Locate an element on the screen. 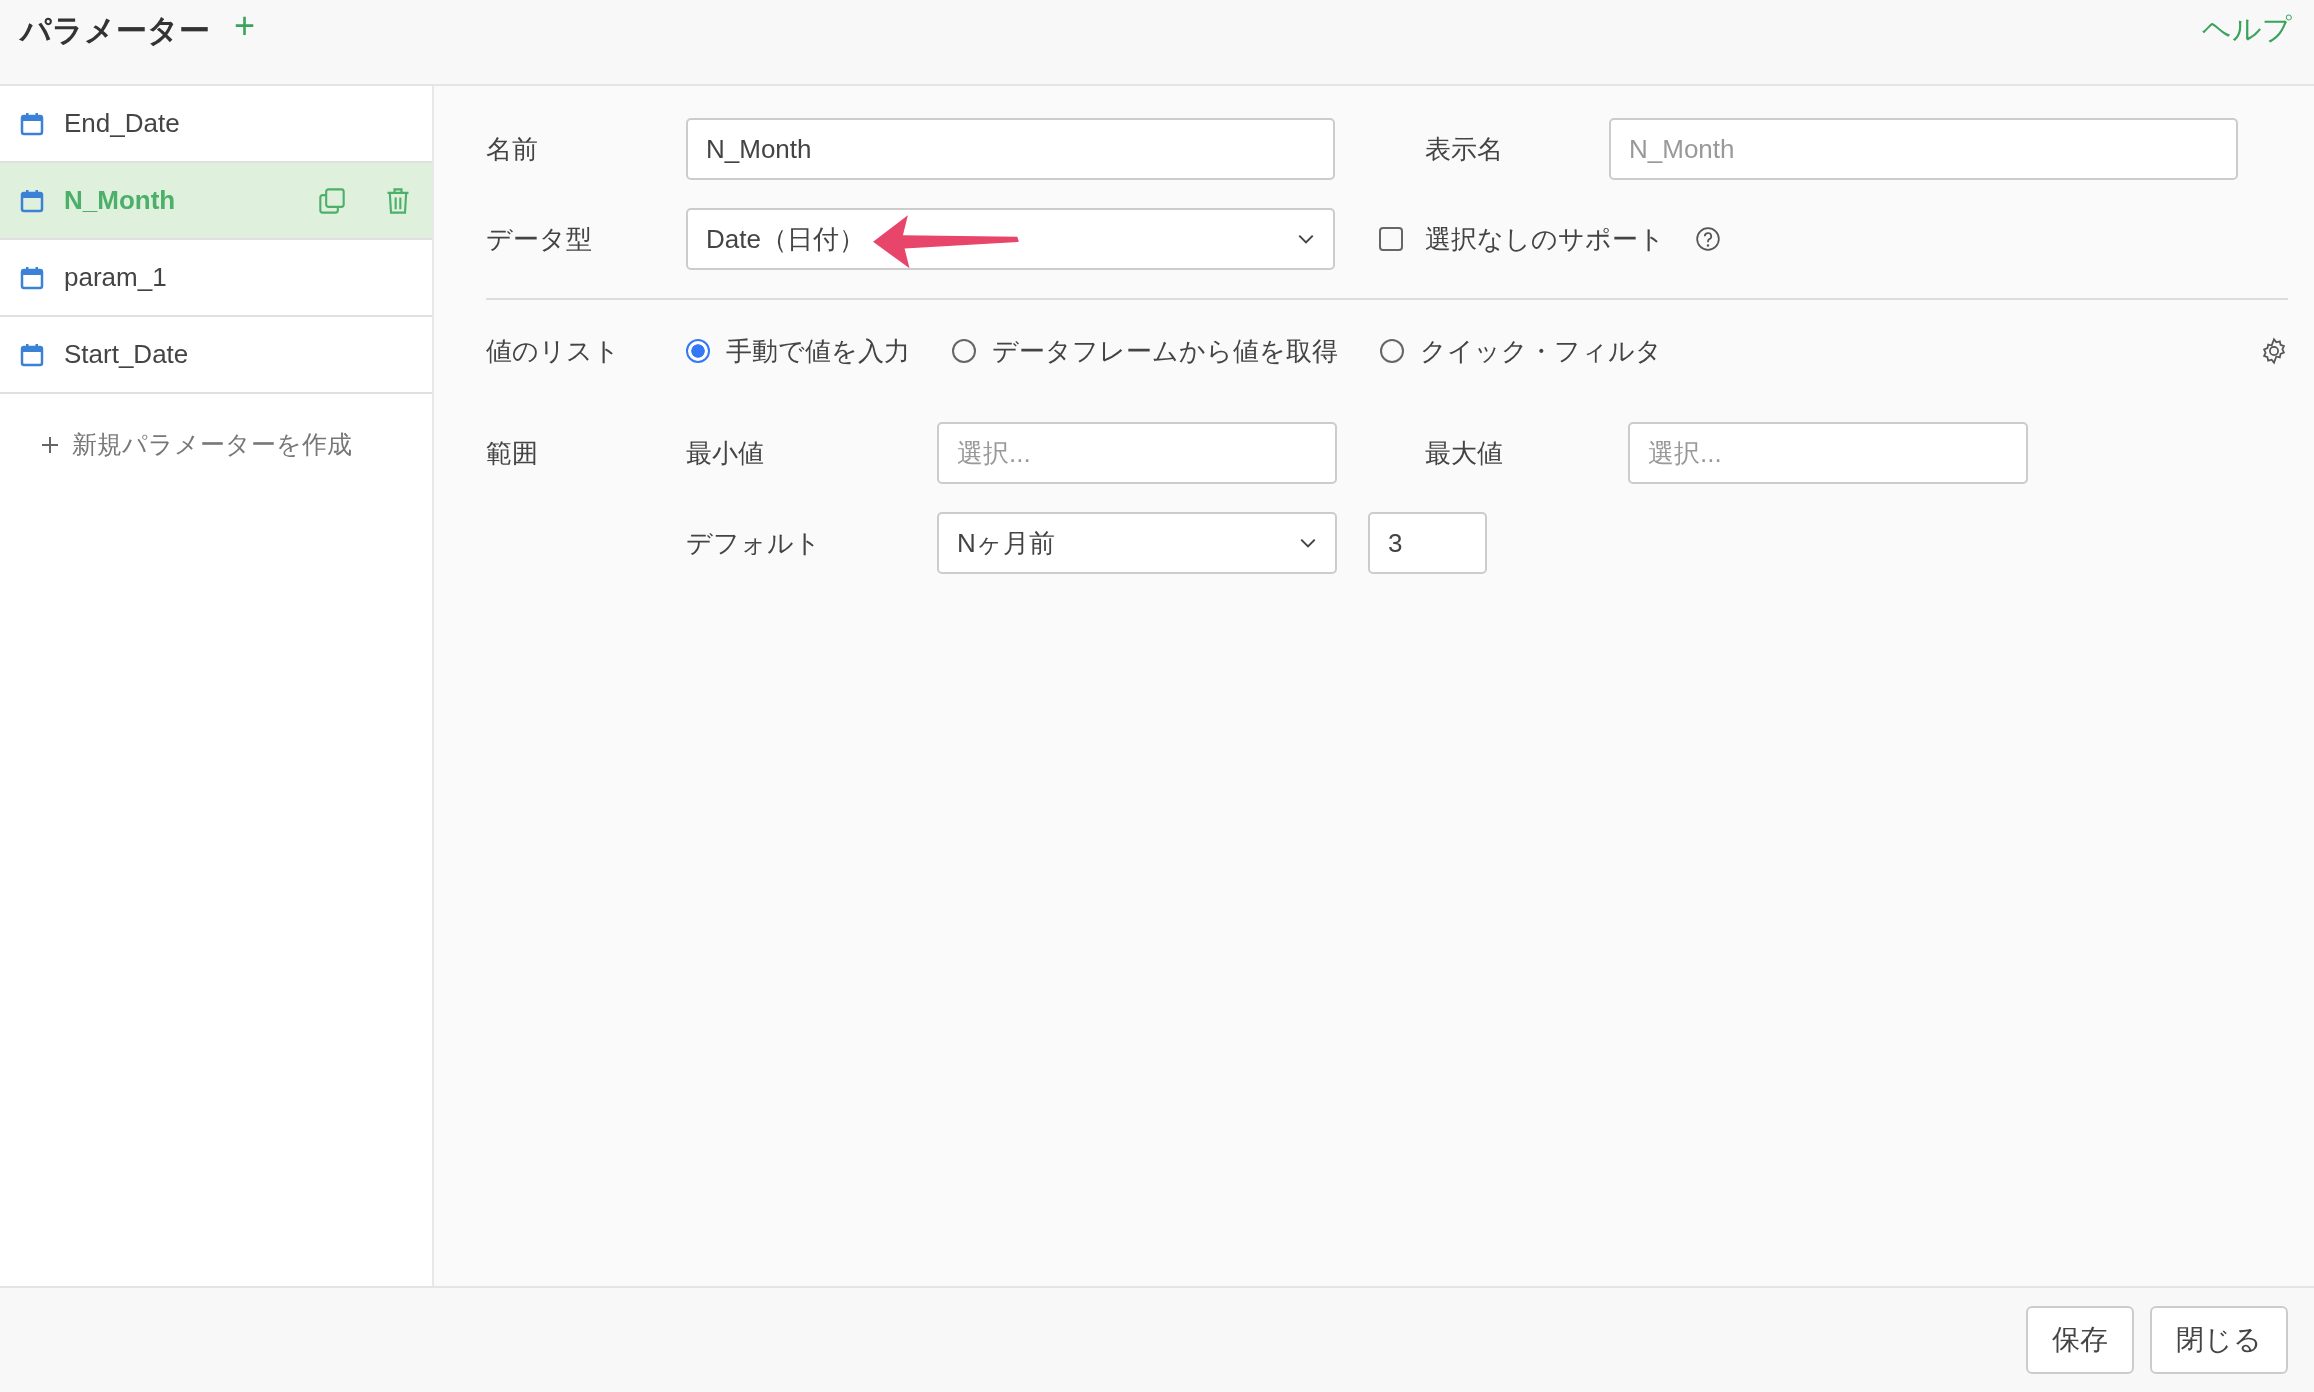  field-label: 名前 is located at coordinates (512, 149).